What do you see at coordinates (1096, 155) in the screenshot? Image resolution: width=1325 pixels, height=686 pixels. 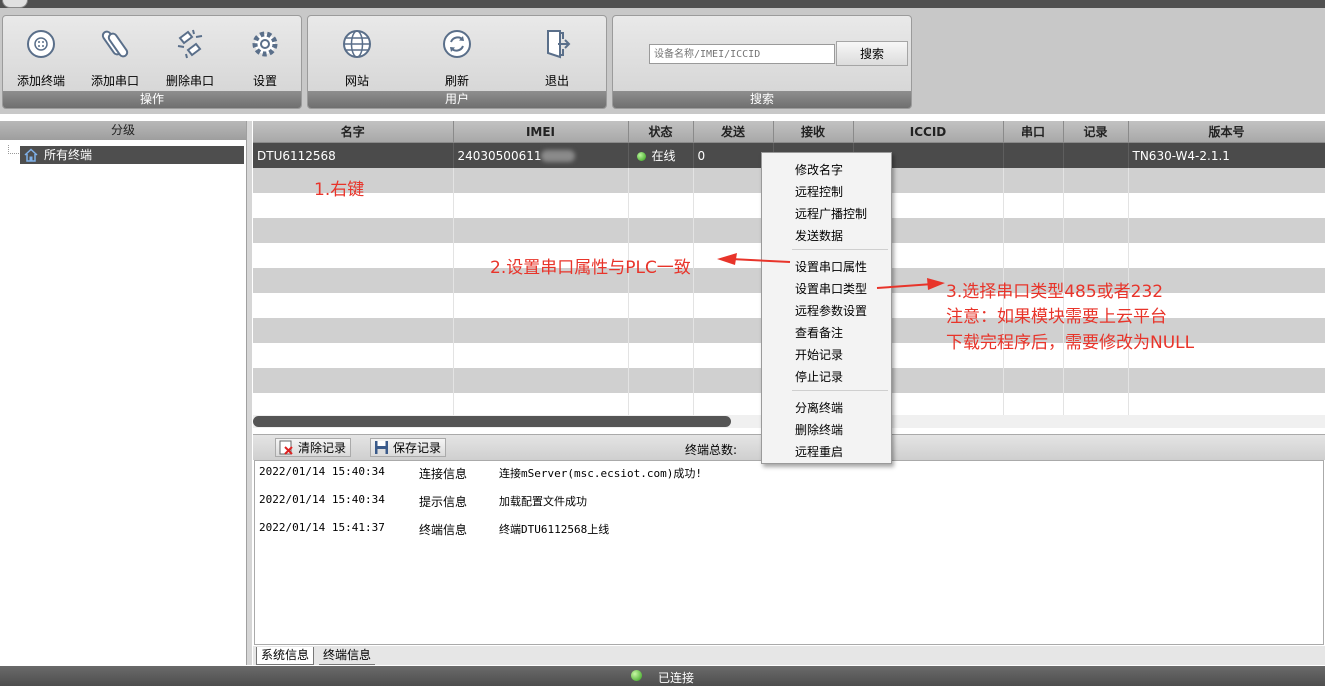 I see `cell-record` at bounding box center [1096, 155].